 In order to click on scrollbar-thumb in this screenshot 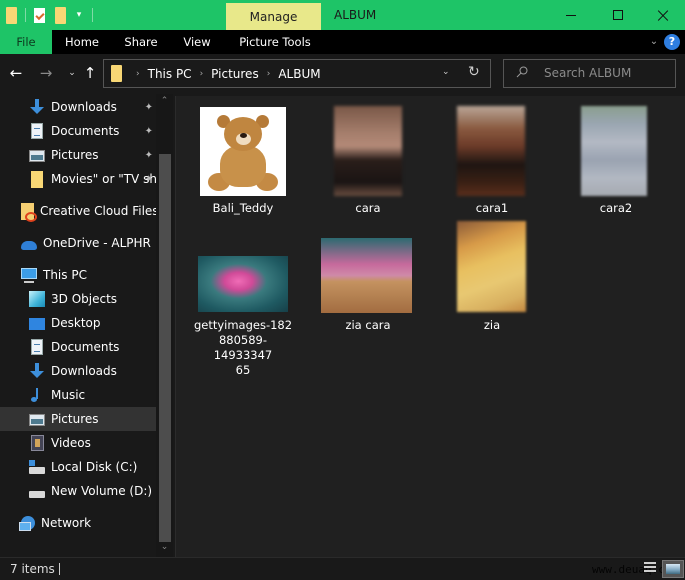, I will do `click(165, 348)`.